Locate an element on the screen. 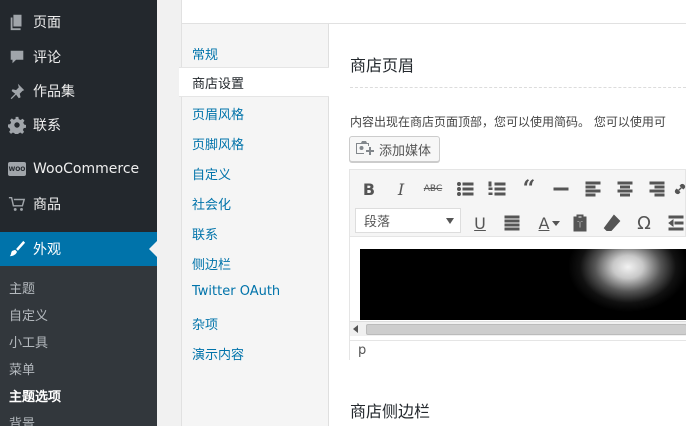 This screenshot has height=426, width=686. submenu-item-background: 背景 is located at coordinates (22, 419).